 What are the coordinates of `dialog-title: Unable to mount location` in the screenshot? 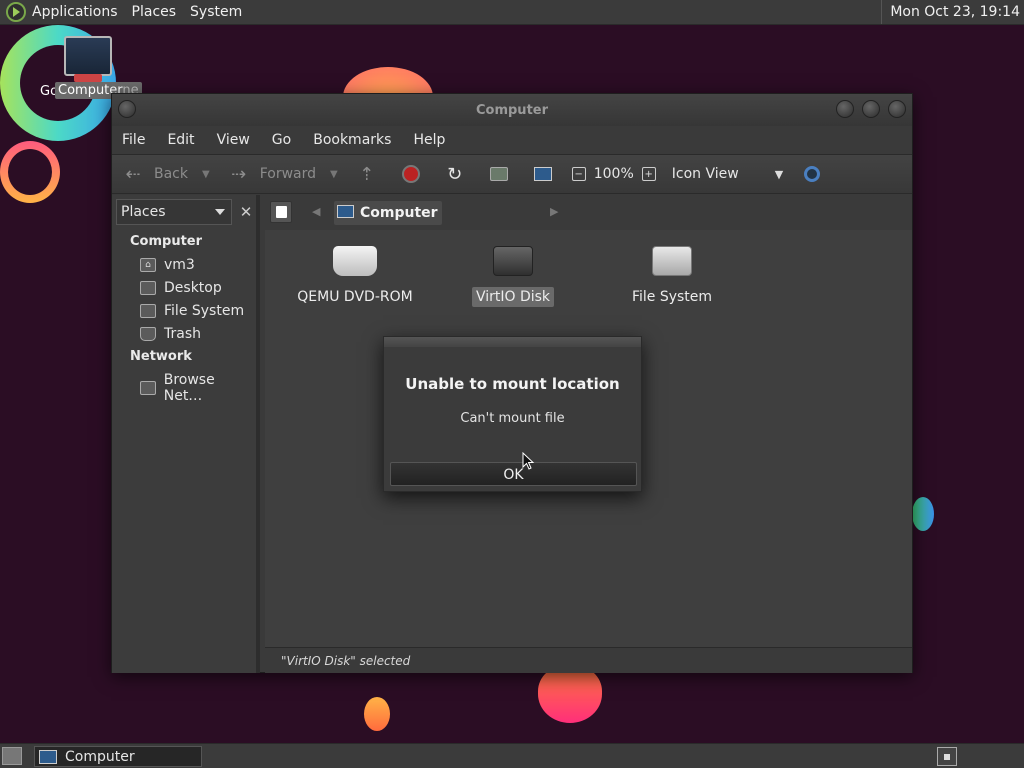 It's located at (512, 384).